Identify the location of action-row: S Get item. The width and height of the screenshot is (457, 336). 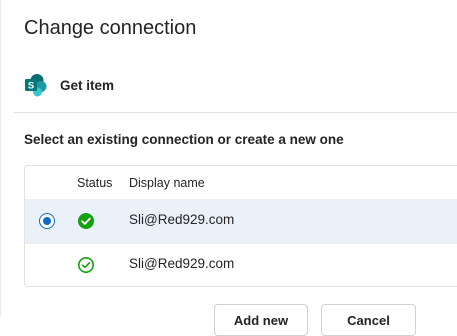
(69, 85).